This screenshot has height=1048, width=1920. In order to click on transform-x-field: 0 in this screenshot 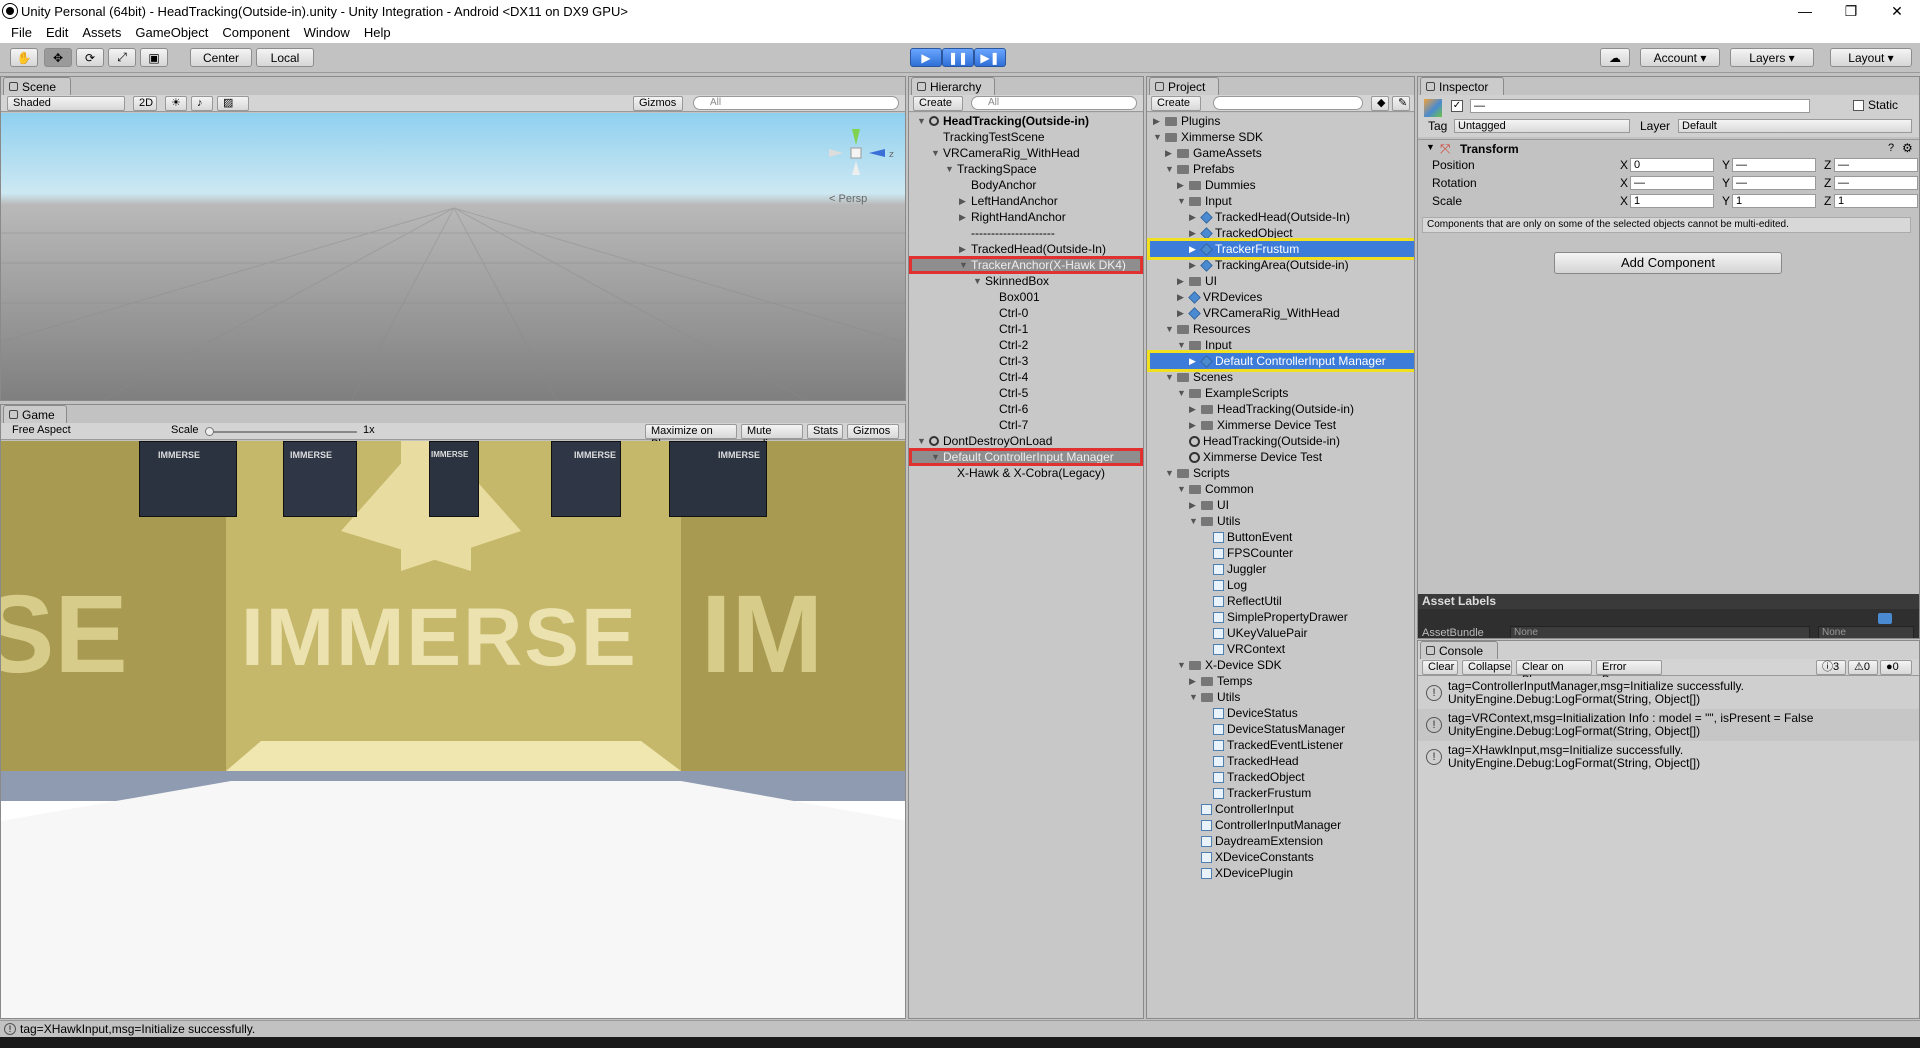, I will do `click(1672, 165)`.